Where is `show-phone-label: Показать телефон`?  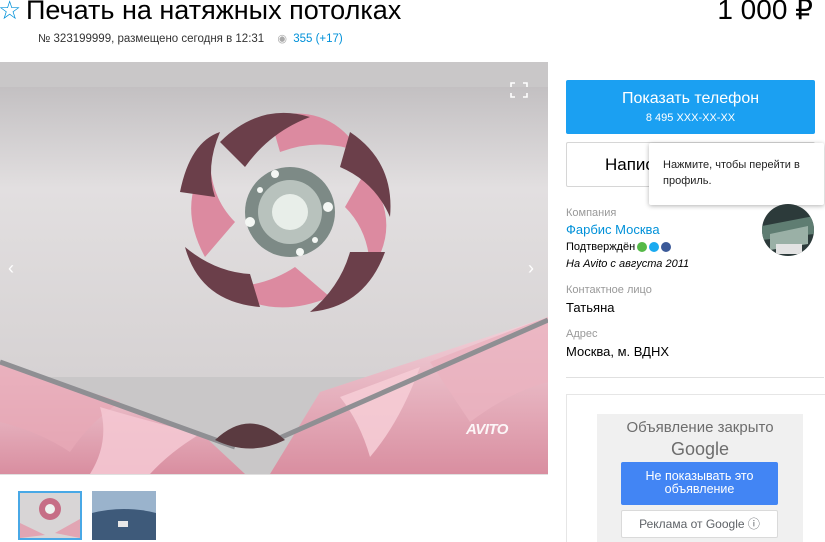 show-phone-label: Показать телефон is located at coordinates (690, 98).